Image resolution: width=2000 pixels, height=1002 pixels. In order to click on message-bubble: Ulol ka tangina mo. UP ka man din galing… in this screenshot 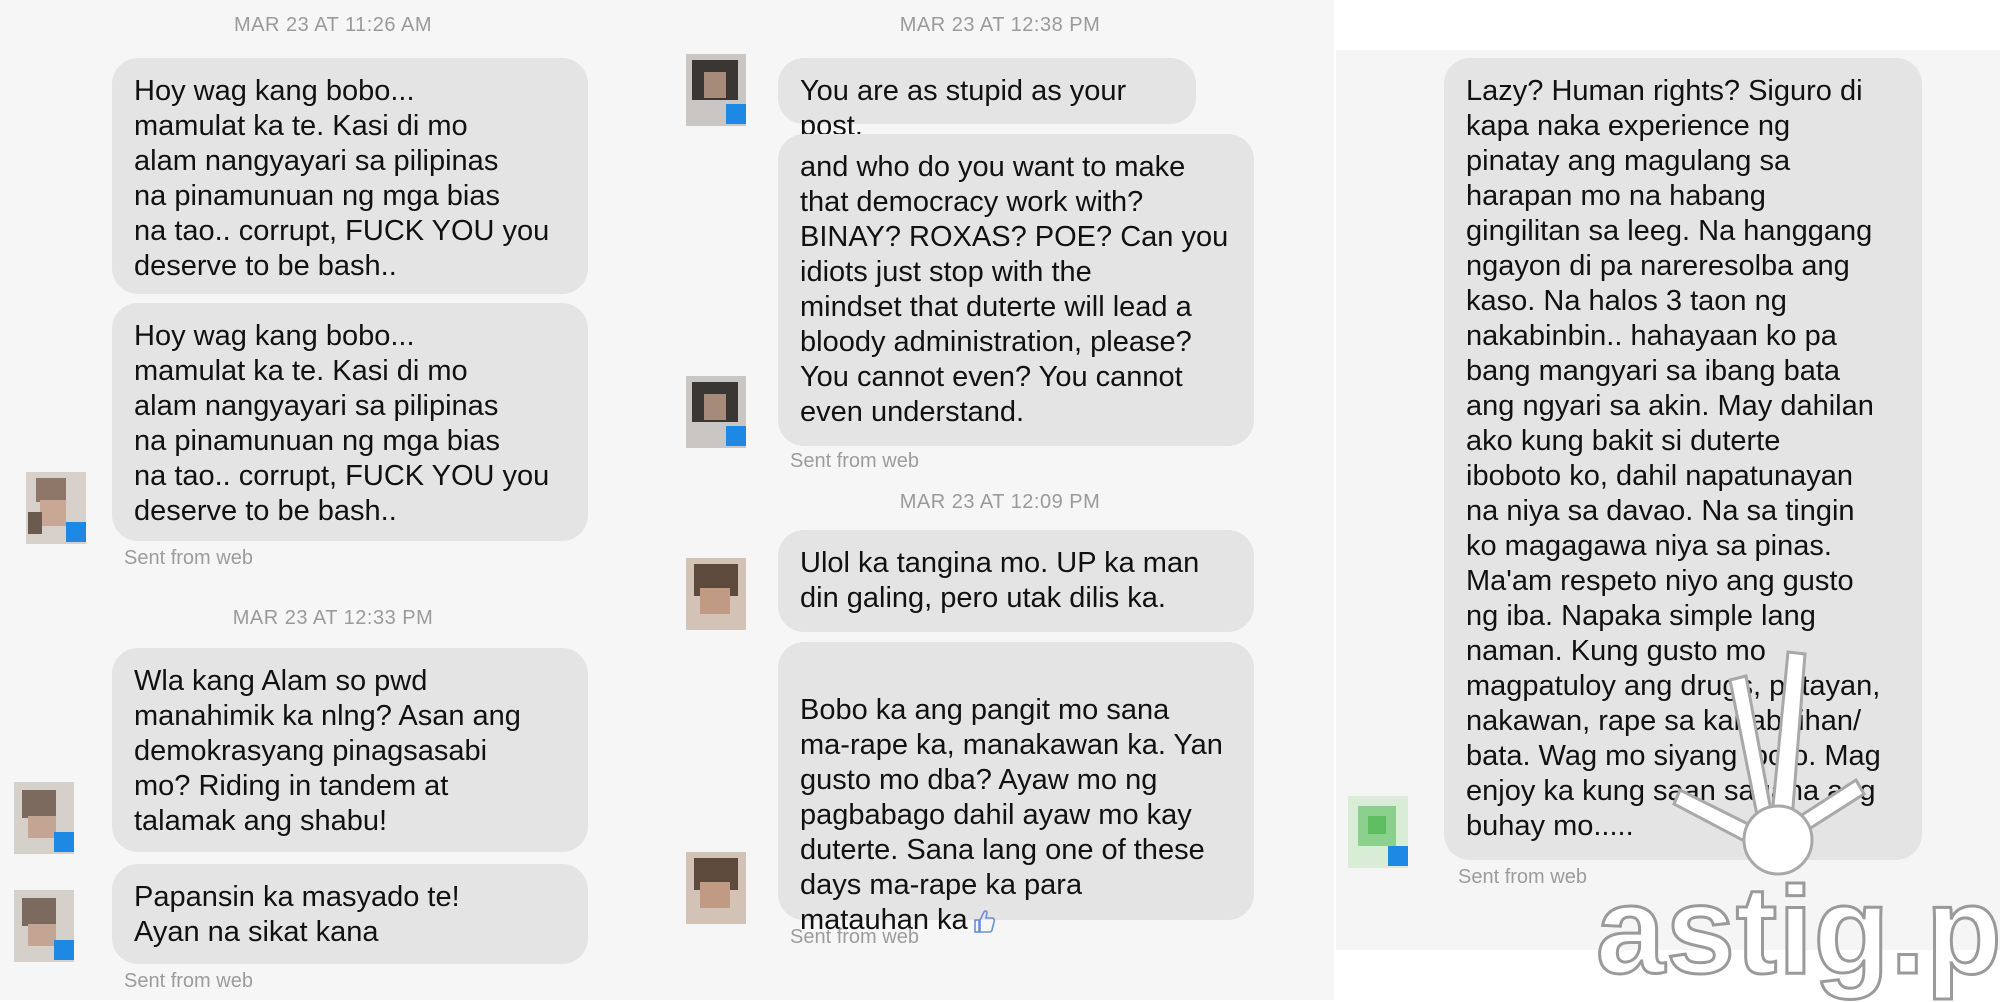, I will do `click(1016, 581)`.